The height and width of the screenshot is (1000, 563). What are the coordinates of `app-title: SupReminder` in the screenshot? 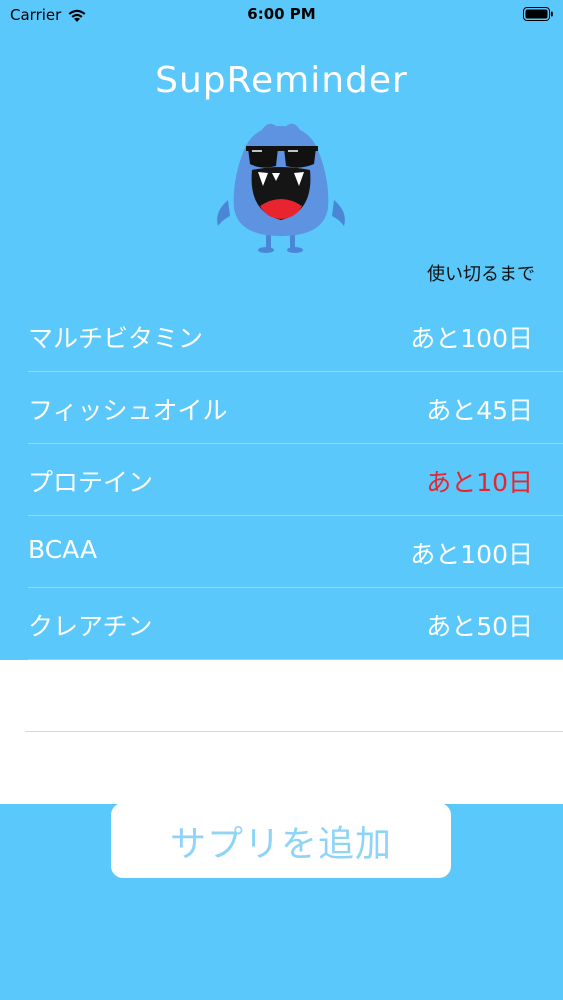 It's located at (281, 80).